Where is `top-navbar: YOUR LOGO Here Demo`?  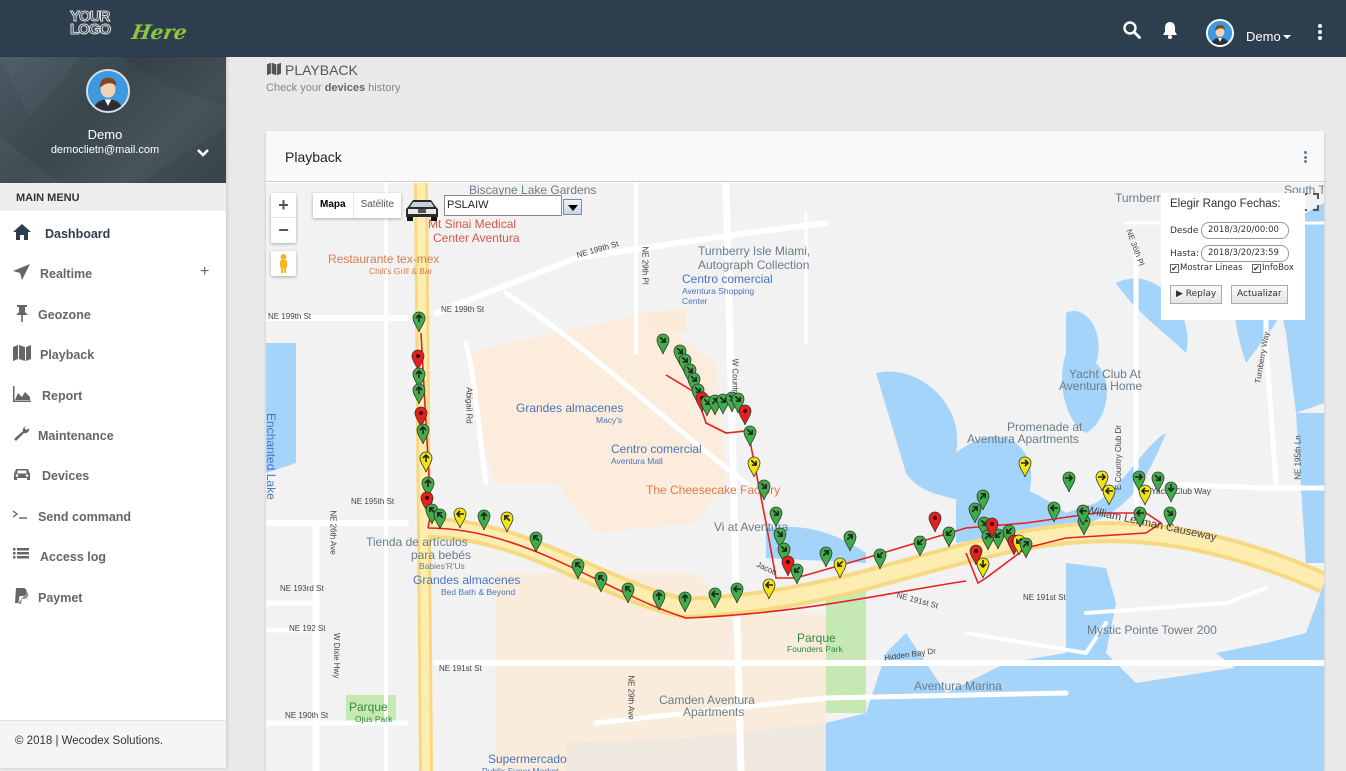 top-navbar: YOUR LOGO Here Demo is located at coordinates (673, 28).